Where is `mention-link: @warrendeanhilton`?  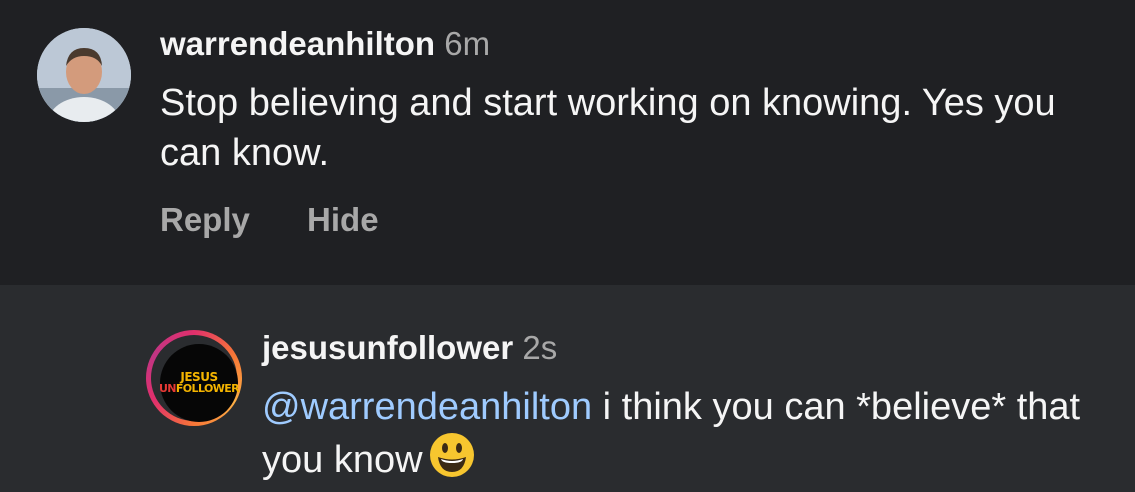 mention-link: @warrendeanhilton is located at coordinates (427, 407).